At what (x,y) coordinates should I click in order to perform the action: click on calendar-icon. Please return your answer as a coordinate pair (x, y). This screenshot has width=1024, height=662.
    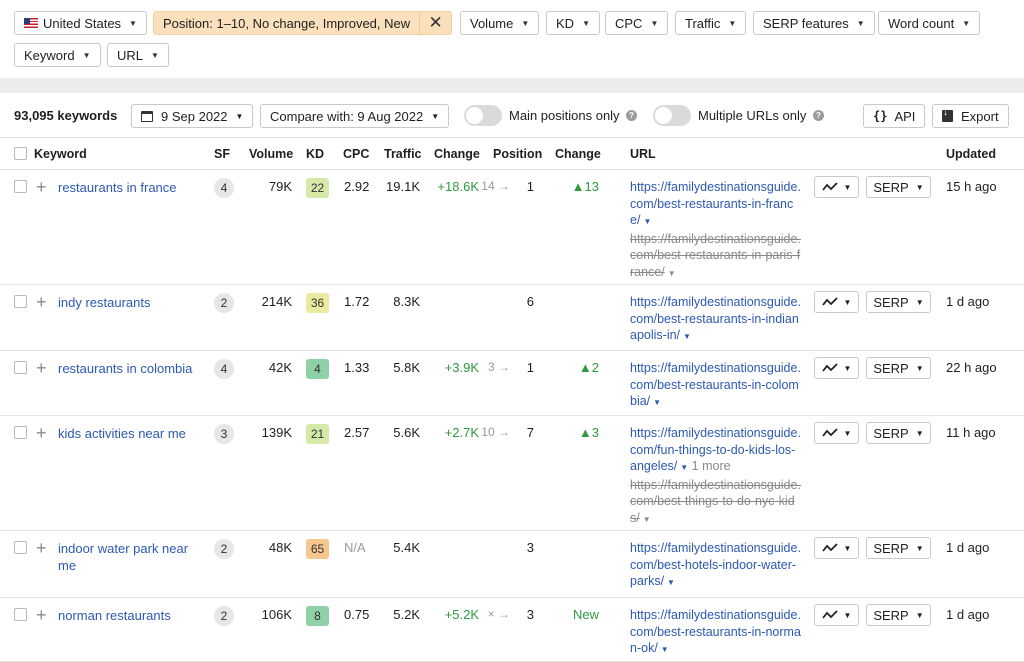
    Looking at the image, I should click on (147, 116).